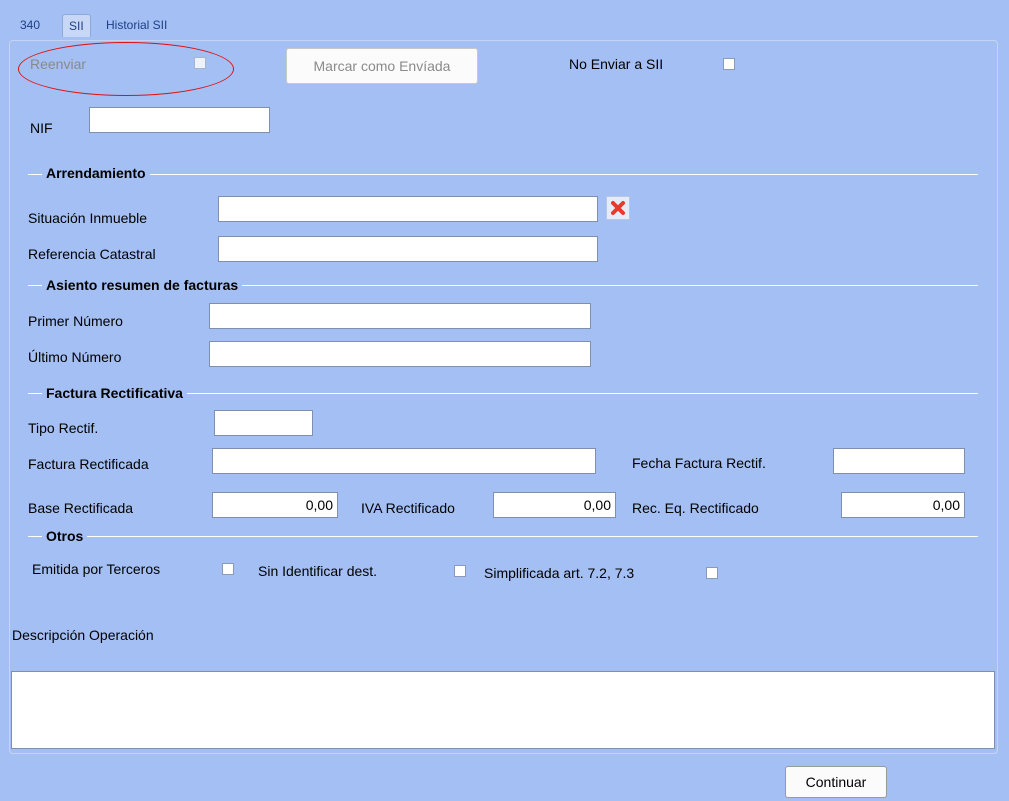  What do you see at coordinates (899, 461) in the screenshot?
I see `fecha-factura-rectif-input` at bounding box center [899, 461].